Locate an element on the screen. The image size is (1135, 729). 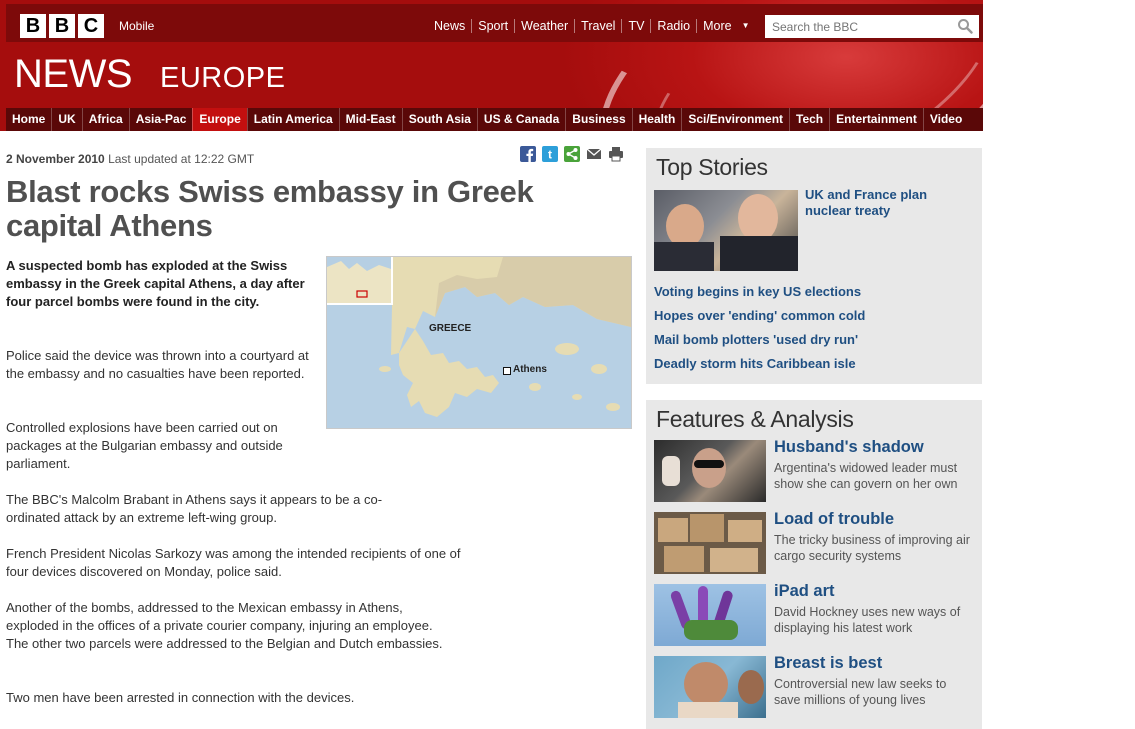
section-nav-video: Video is located at coordinates (945, 119).